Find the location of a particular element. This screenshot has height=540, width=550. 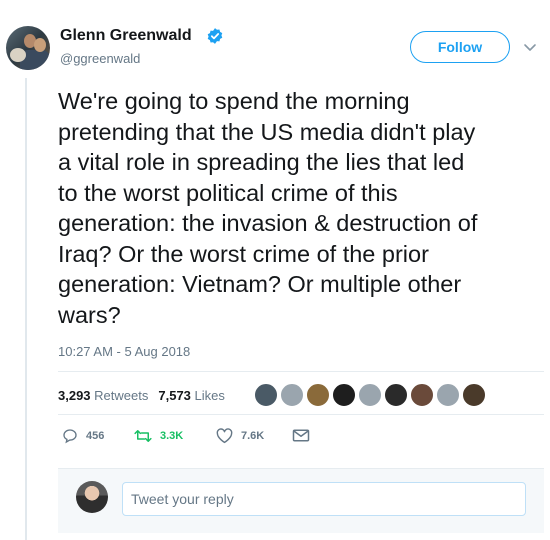

reply-action: 456 is located at coordinates (83, 436).